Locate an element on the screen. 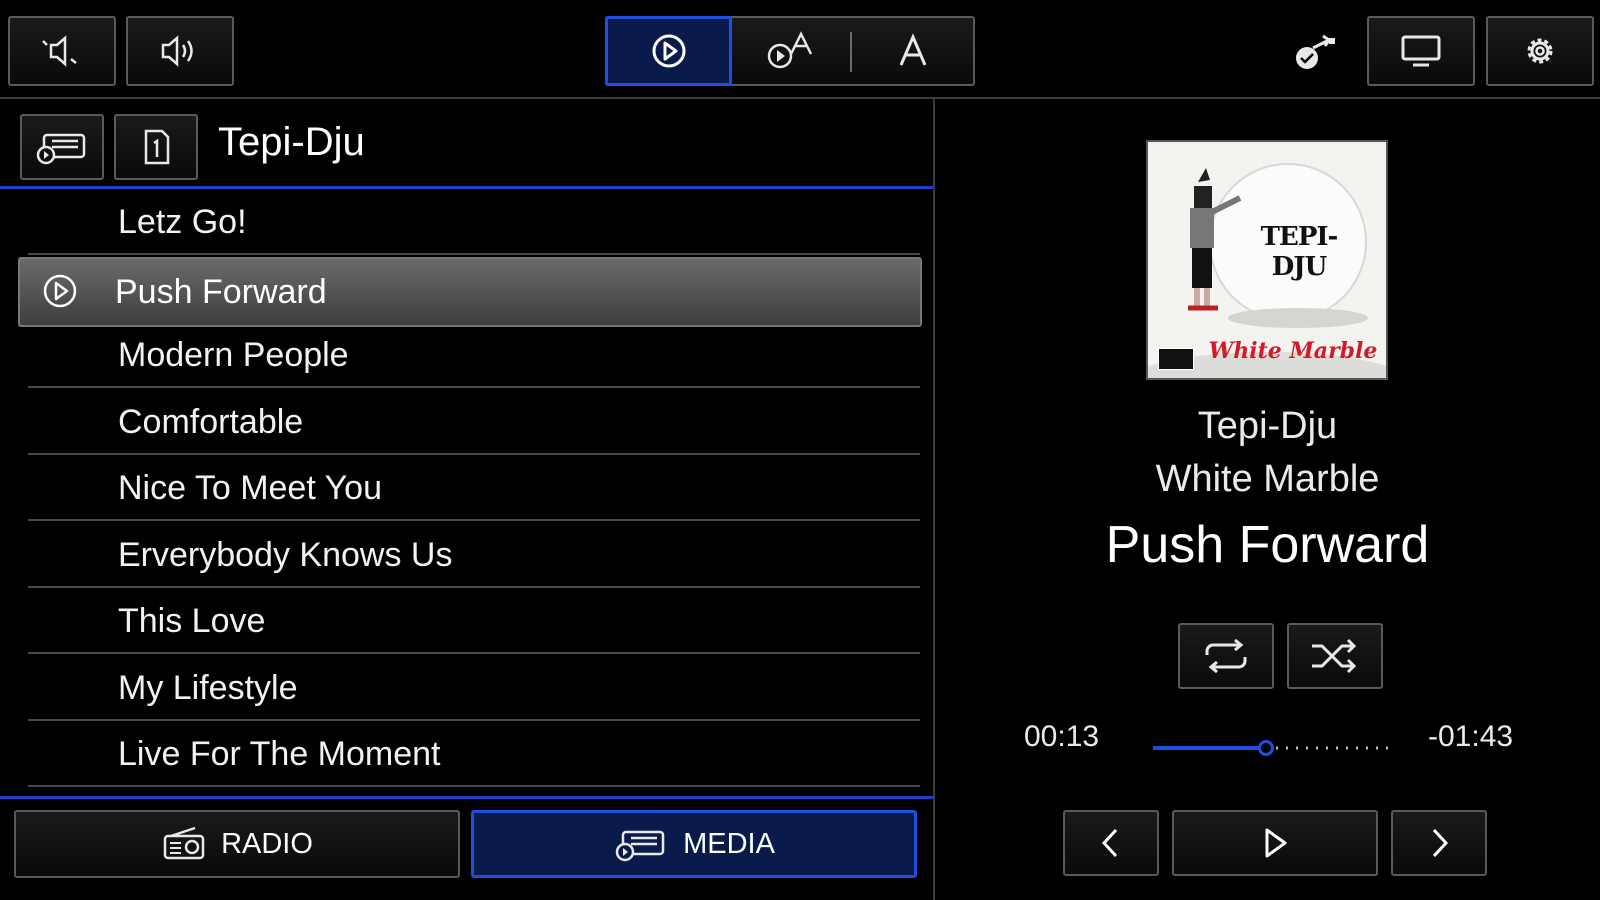 This screenshot has height=900, width=1600. track-item: Nice To Meet You is located at coordinates (474, 489).